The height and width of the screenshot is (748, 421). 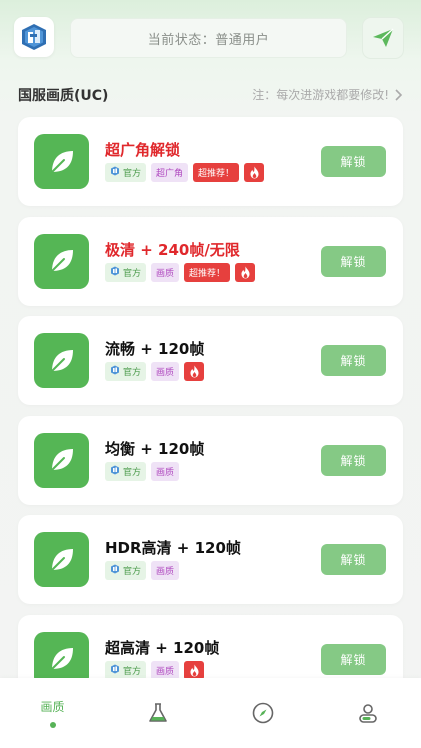 What do you see at coordinates (52, 707) in the screenshot?
I see `nav-tab-quality-label: 画质` at bounding box center [52, 707].